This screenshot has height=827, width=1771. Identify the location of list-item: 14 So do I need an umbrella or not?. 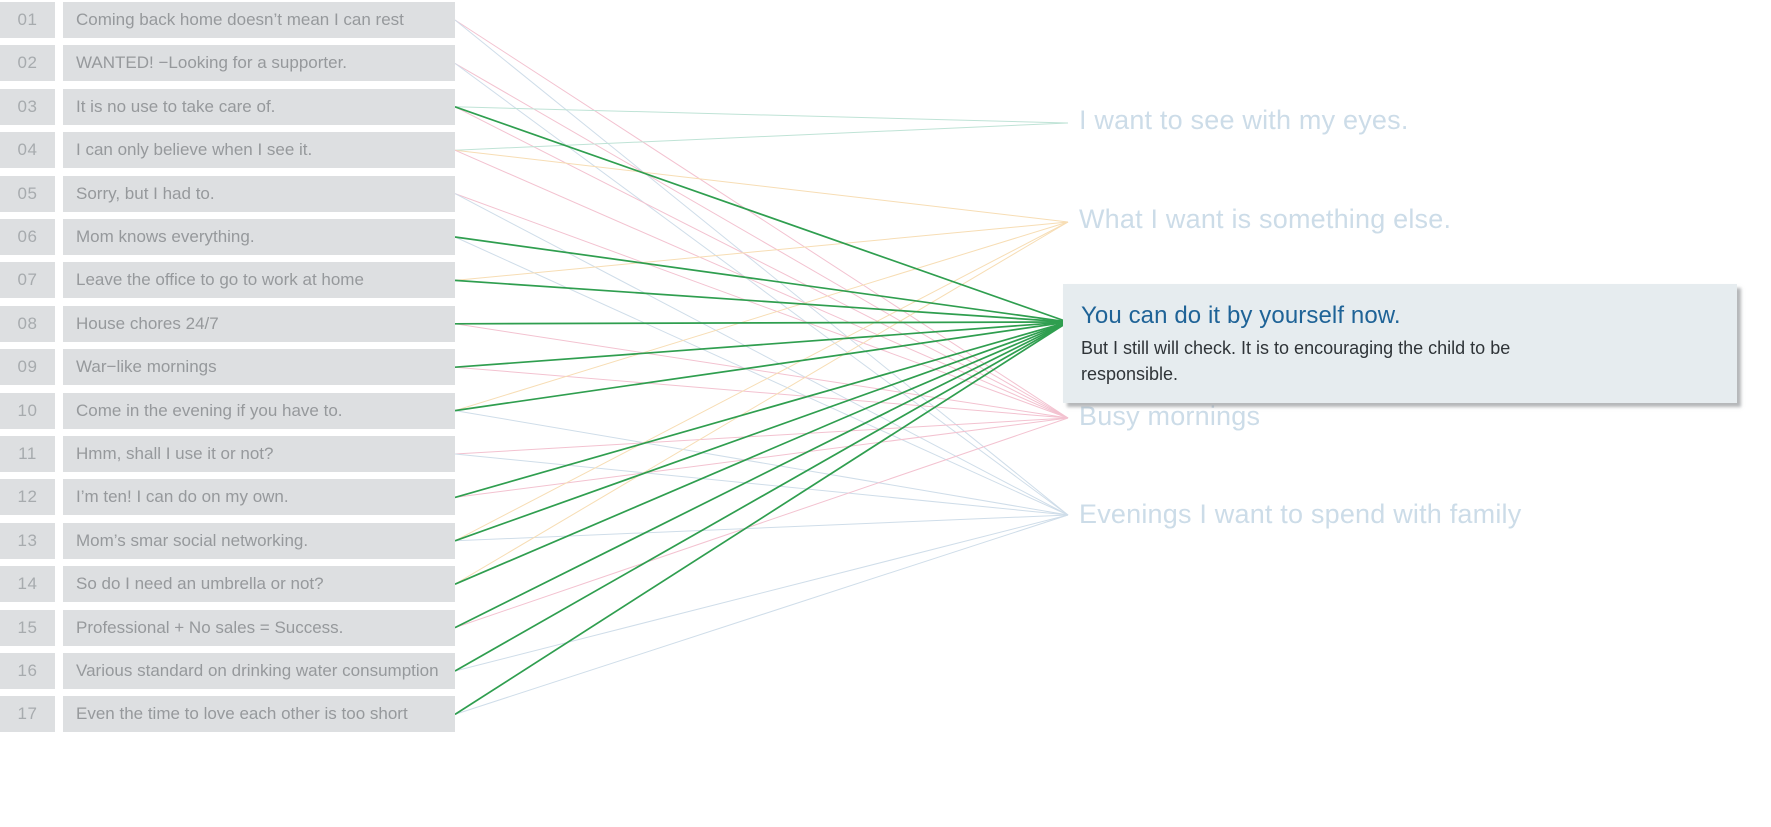
(227, 584).